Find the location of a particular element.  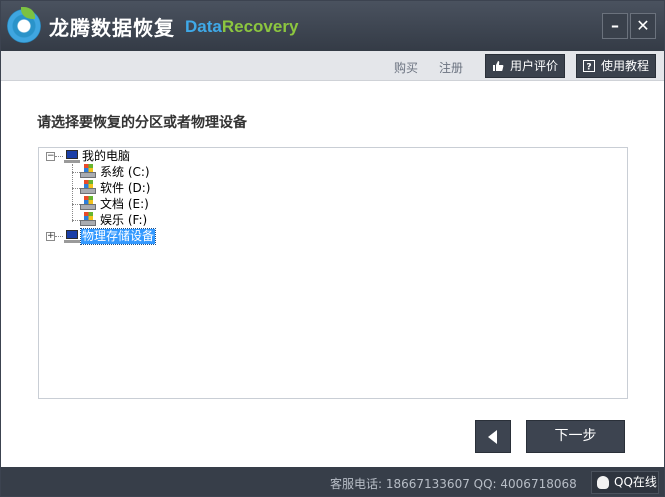

help-icon: ? is located at coordinates (589, 66).